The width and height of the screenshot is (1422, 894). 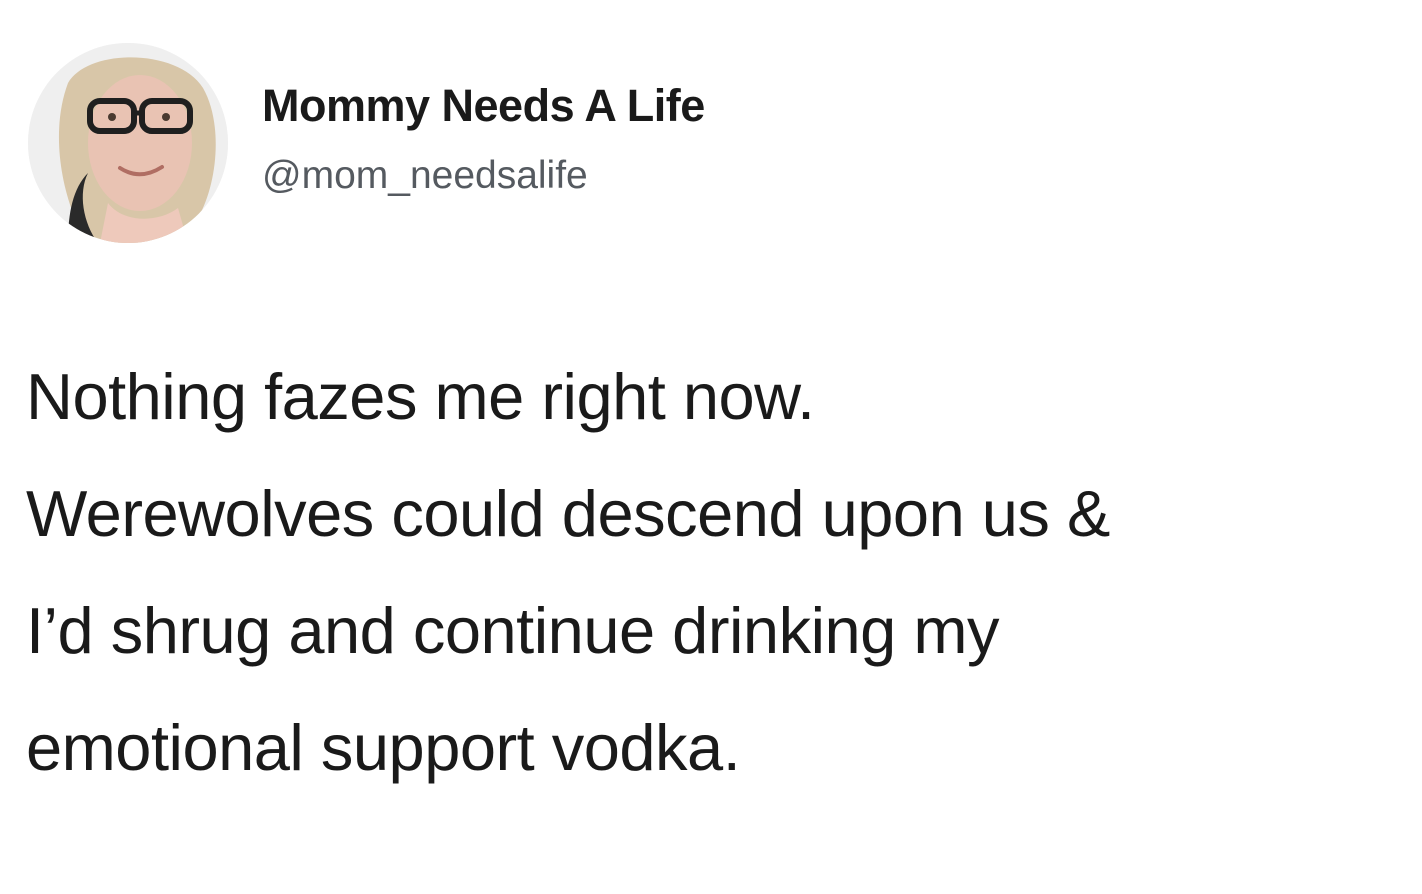 What do you see at coordinates (420, 396) in the screenshot?
I see `tweet-text-line: Nothing fazes me right now.` at bounding box center [420, 396].